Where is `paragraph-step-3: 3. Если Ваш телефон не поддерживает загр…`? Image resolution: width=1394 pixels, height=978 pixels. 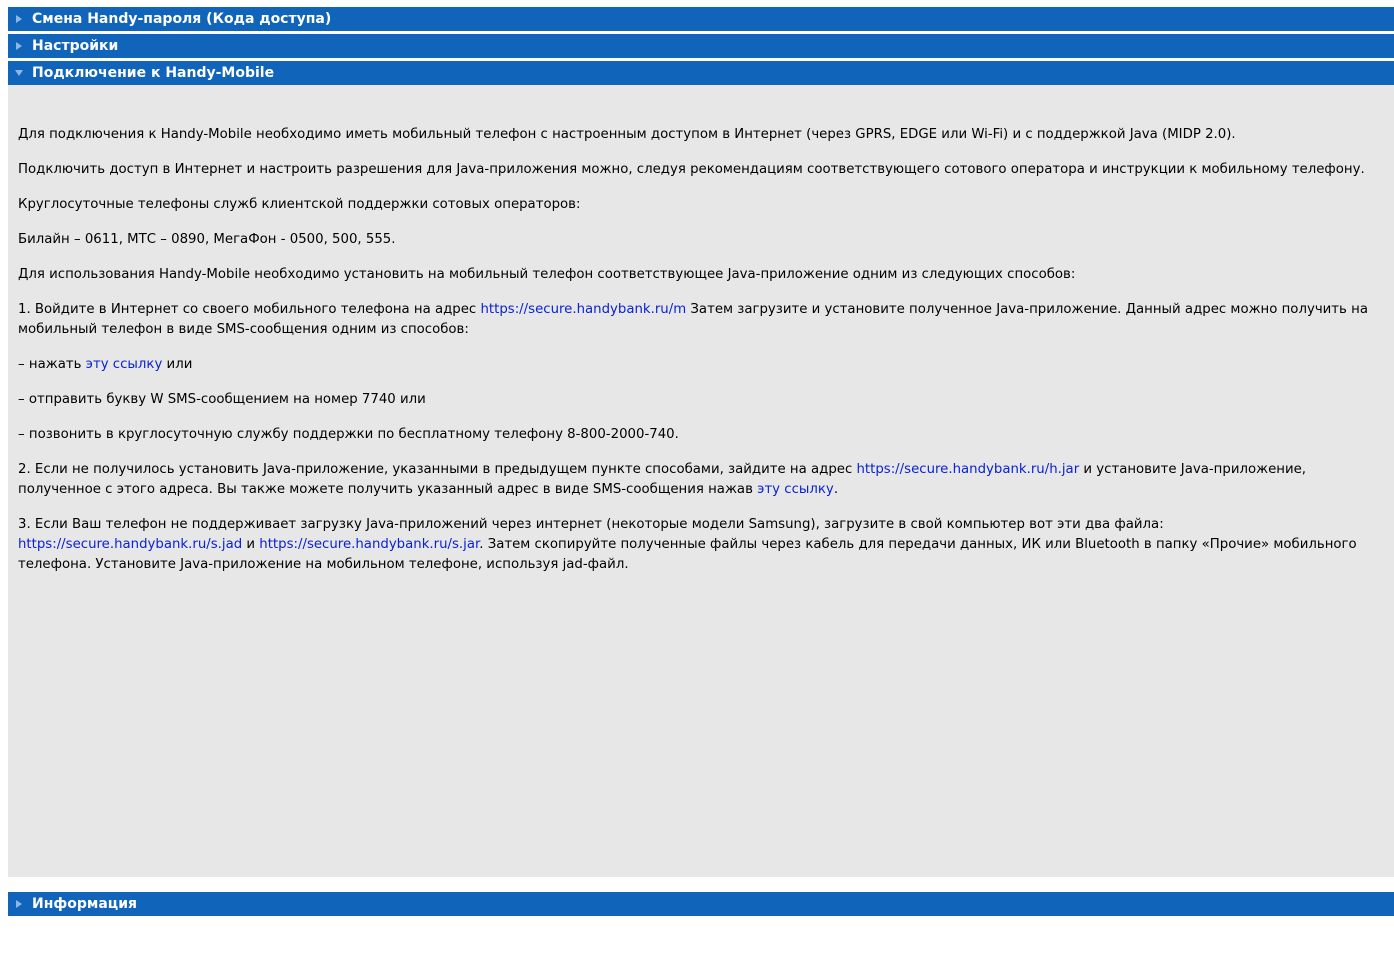 paragraph-step-3: 3. Если Ваш телефон не поддерживает загр… is located at coordinates (701, 545).